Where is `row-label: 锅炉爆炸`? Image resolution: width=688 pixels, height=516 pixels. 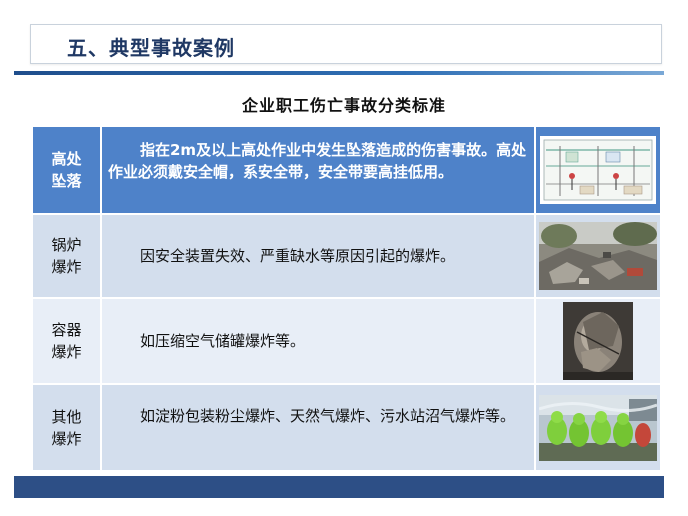
row-label: 锅炉爆炸 is located at coordinates (66, 256).